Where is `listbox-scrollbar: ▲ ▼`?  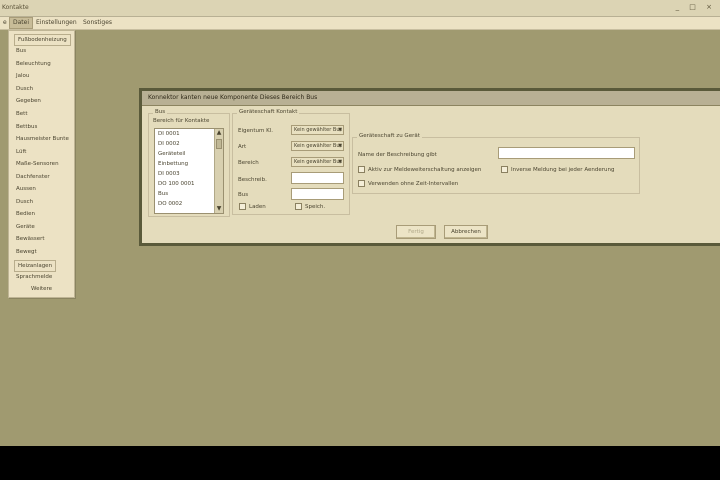
listbox-scrollbar: ▲ ▼ is located at coordinates (218, 171).